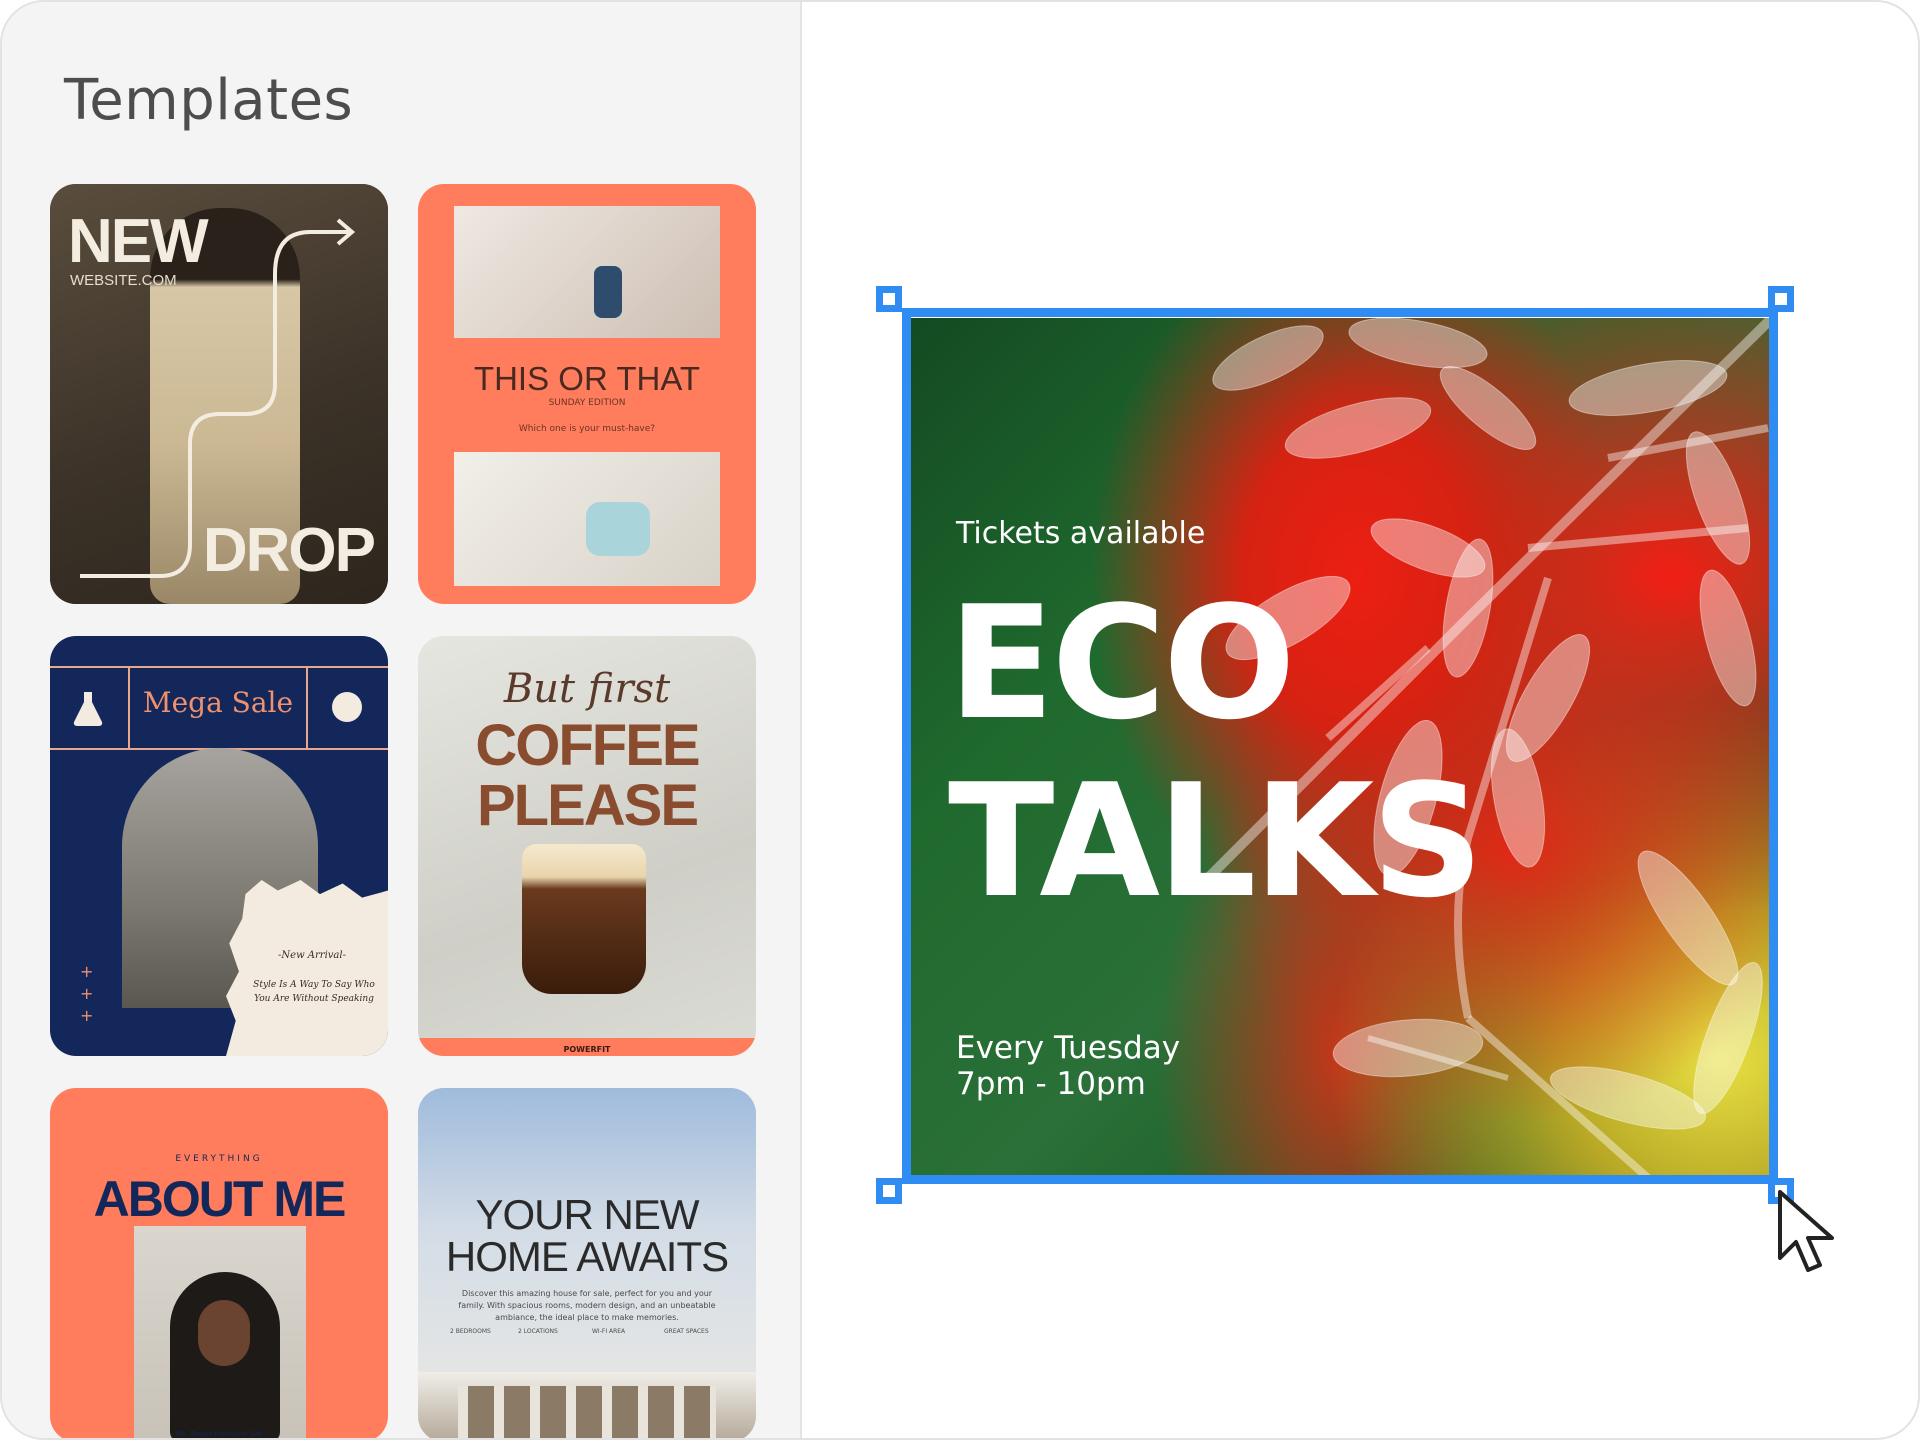 The width and height of the screenshot is (1920, 1440). What do you see at coordinates (88, 709) in the screenshot?
I see `flask-icon` at bounding box center [88, 709].